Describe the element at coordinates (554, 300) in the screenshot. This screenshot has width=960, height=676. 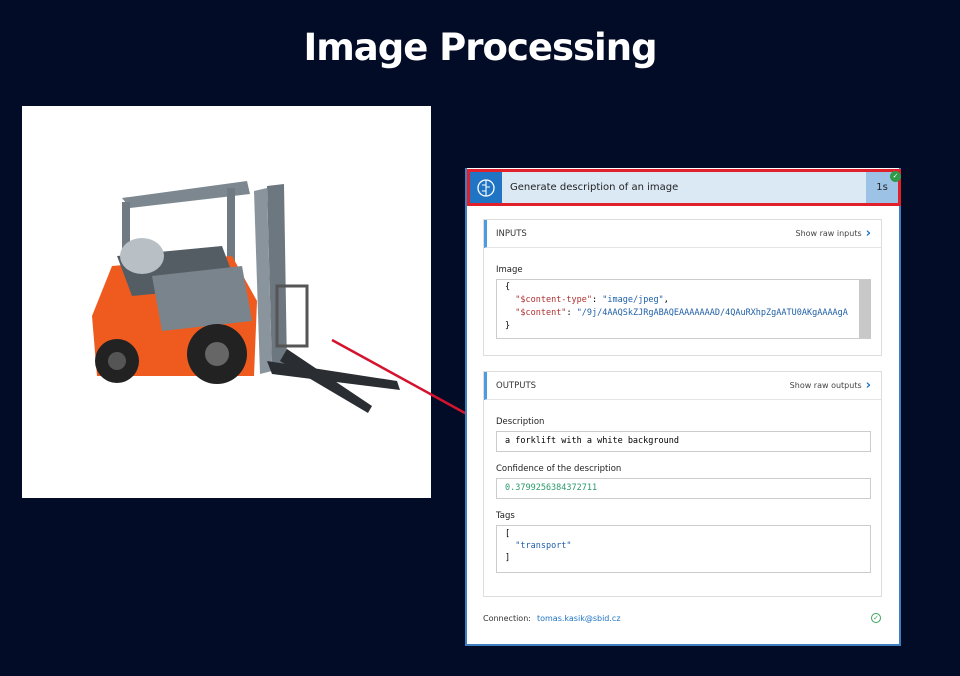
I see `json-key: "$content-type"` at that location.